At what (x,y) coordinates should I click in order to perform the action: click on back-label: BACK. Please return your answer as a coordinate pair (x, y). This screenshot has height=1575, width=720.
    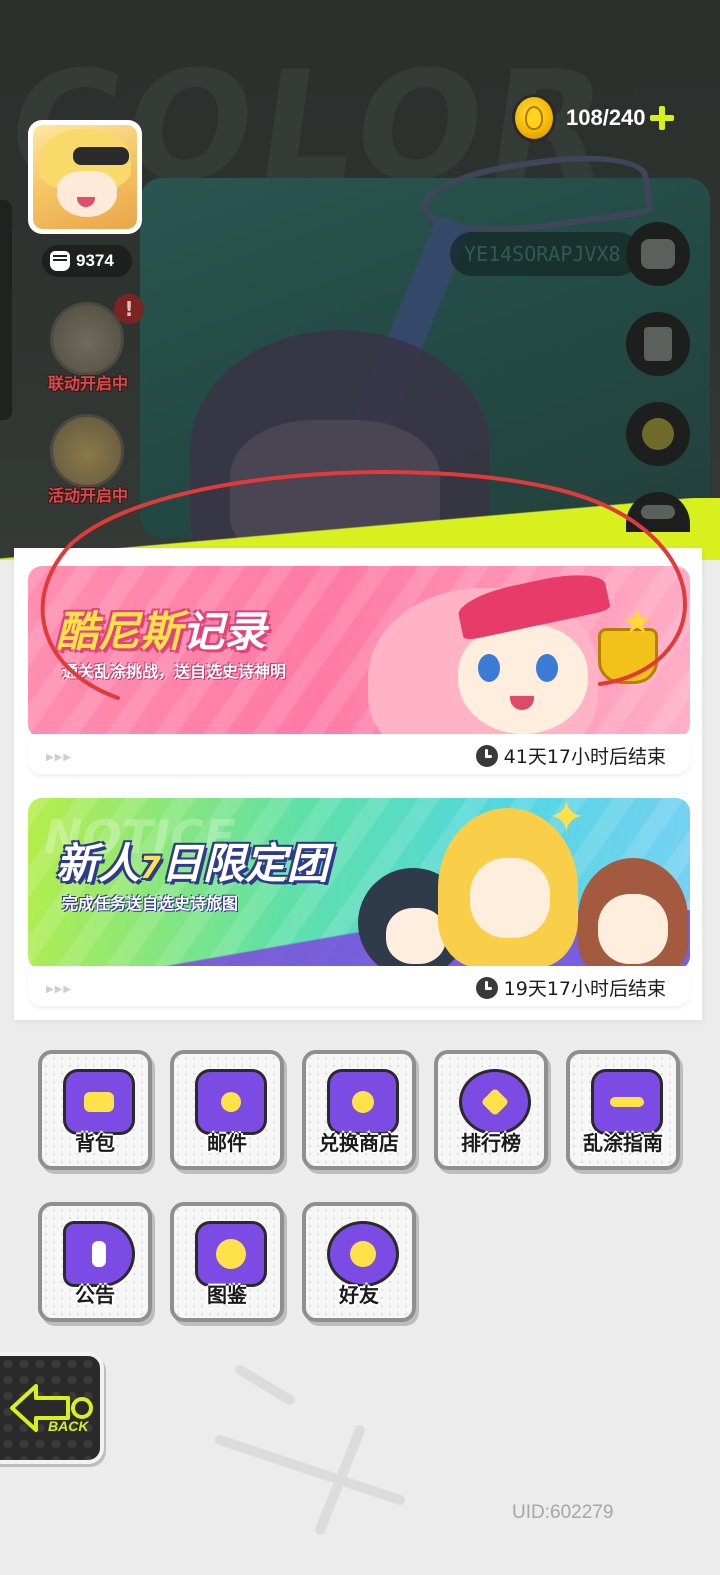
    Looking at the image, I should click on (68, 1426).